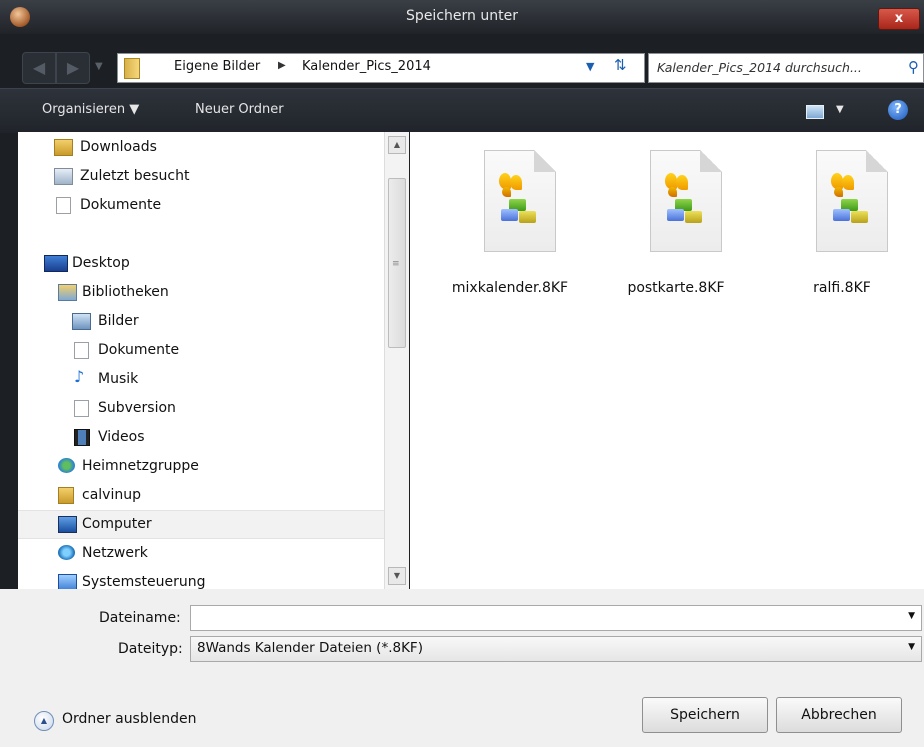 The image size is (924, 747). What do you see at coordinates (140, 466) in the screenshot?
I see `nav-item-label: Heimnetzgruppe` at bounding box center [140, 466].